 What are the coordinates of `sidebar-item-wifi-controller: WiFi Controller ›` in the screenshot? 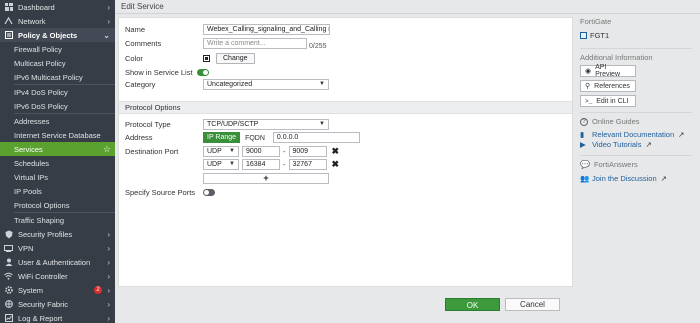 It's located at (57, 276).